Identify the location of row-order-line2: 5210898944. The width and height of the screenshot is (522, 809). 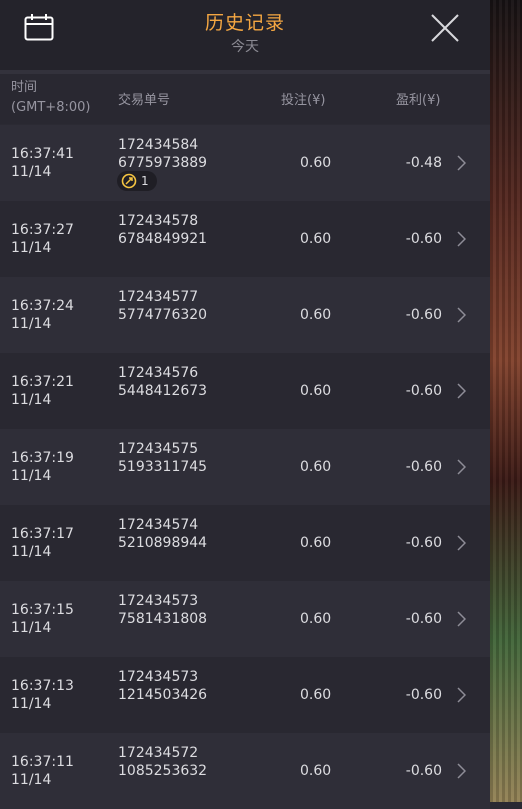
(163, 543).